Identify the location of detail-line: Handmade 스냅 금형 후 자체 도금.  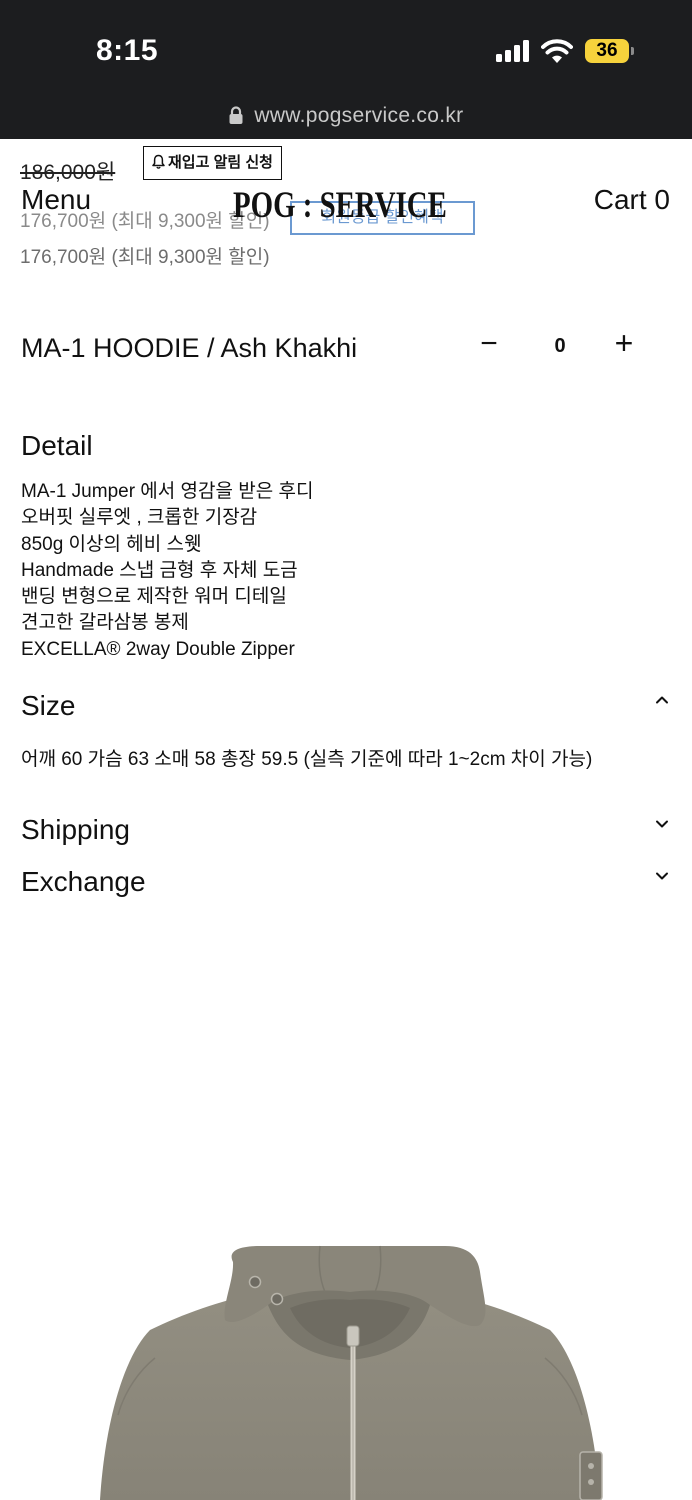
(159, 570).